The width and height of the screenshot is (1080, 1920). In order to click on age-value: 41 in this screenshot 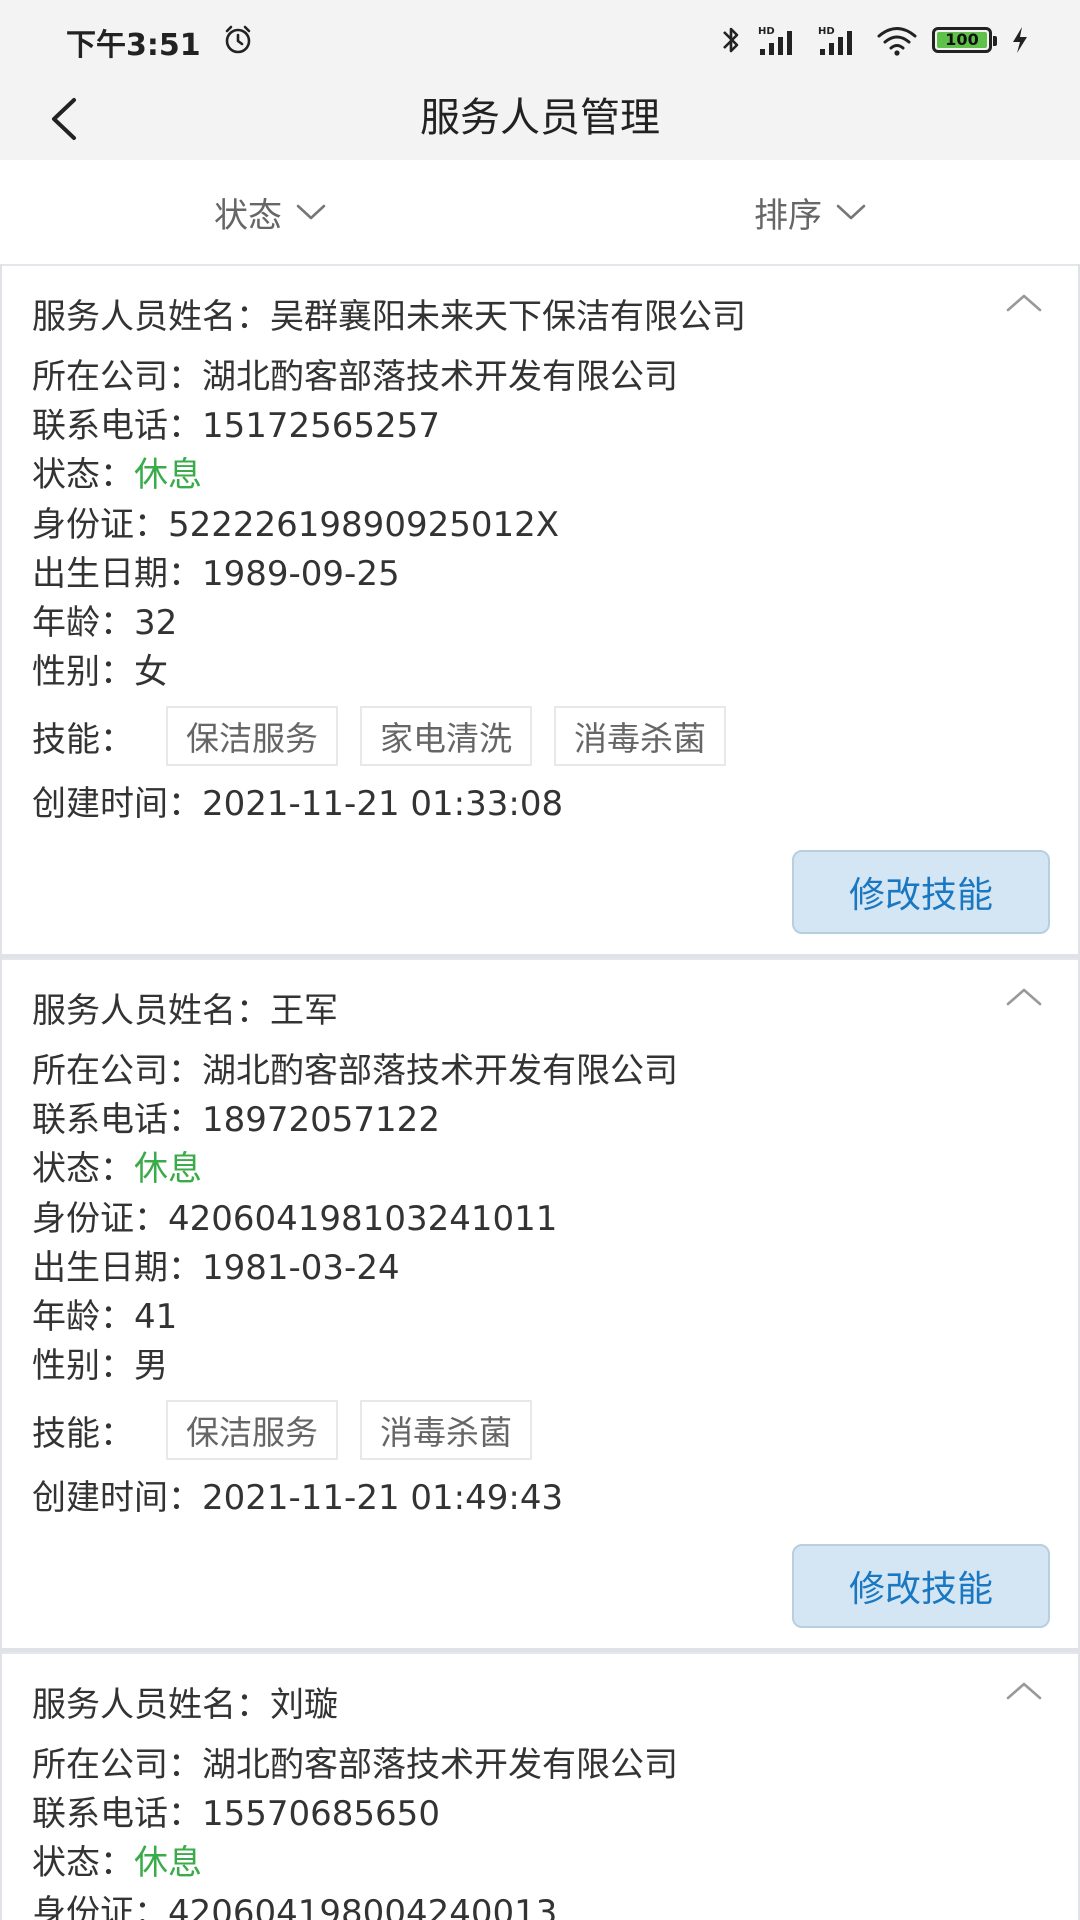, I will do `click(156, 1317)`.